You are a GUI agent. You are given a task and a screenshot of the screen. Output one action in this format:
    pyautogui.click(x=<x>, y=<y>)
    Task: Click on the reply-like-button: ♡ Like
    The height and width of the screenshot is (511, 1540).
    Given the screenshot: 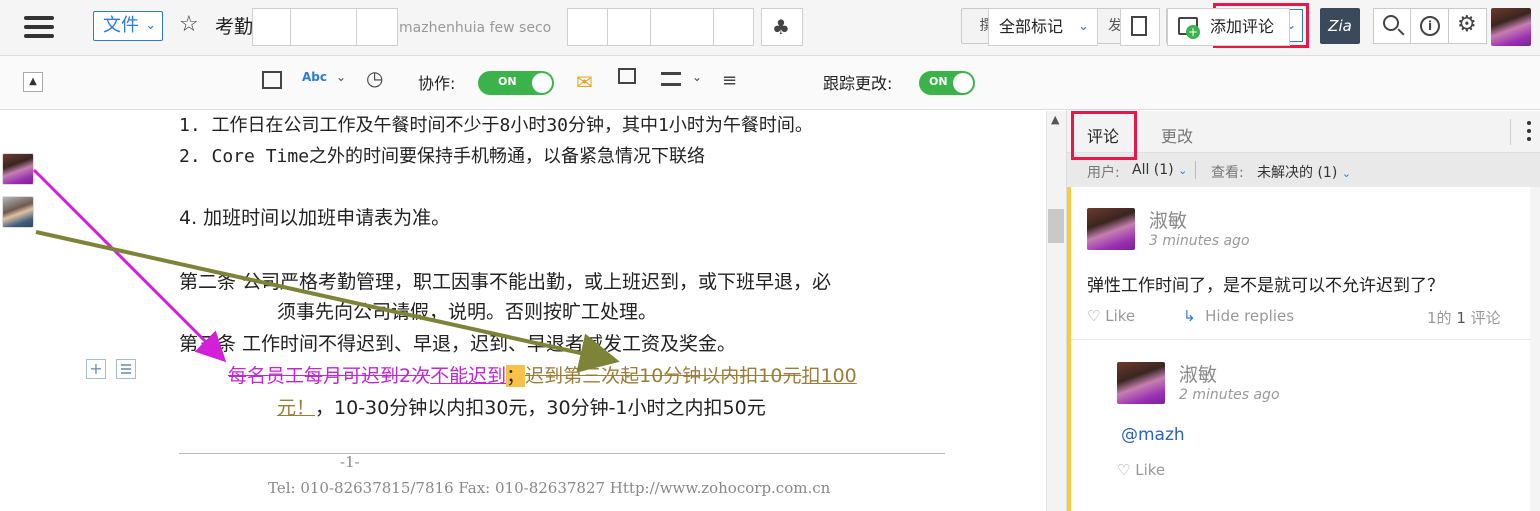 What is the action you would take?
    pyautogui.click(x=1141, y=470)
    